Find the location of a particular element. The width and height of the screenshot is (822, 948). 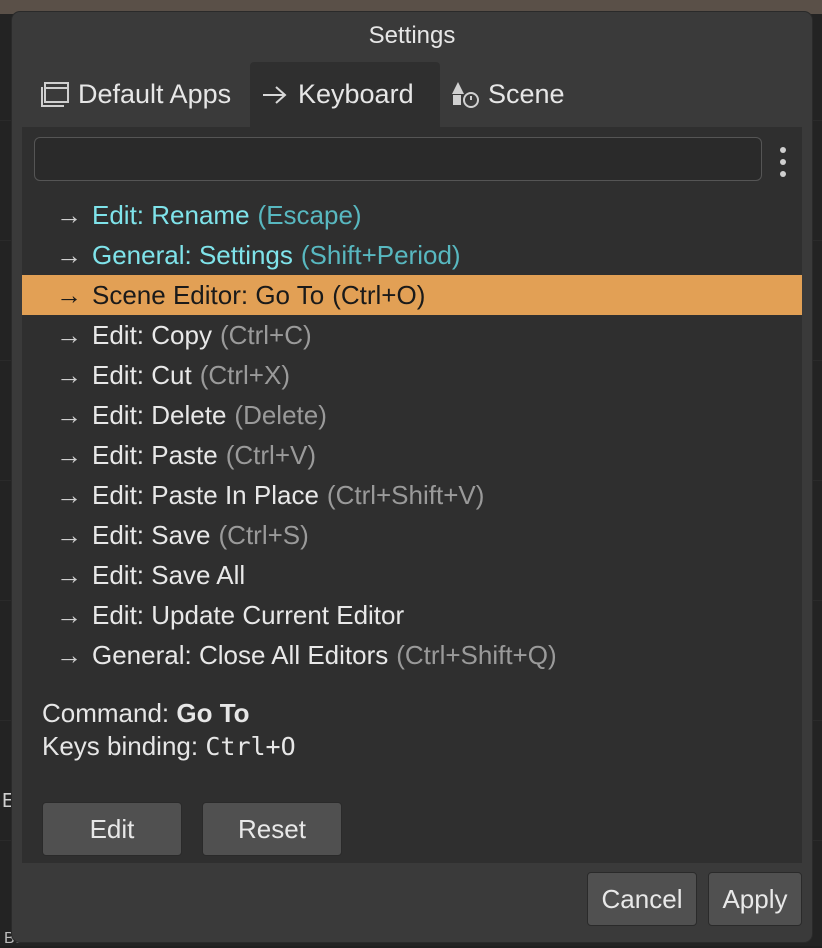

shortcut-keys: (Ctrl+Shift+V) is located at coordinates (405, 494).